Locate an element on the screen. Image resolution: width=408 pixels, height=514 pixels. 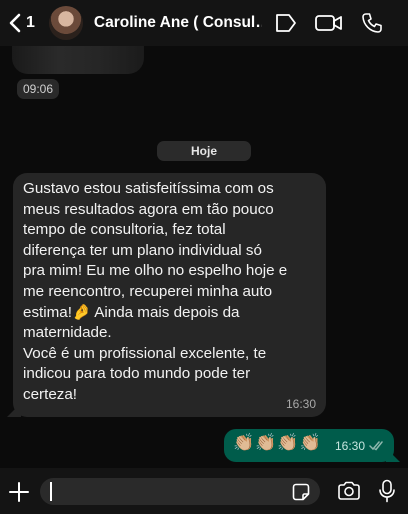
outgoing-message-text: 👏🏼👏🏼👏🏼👏🏼 is located at coordinates (277, 442).